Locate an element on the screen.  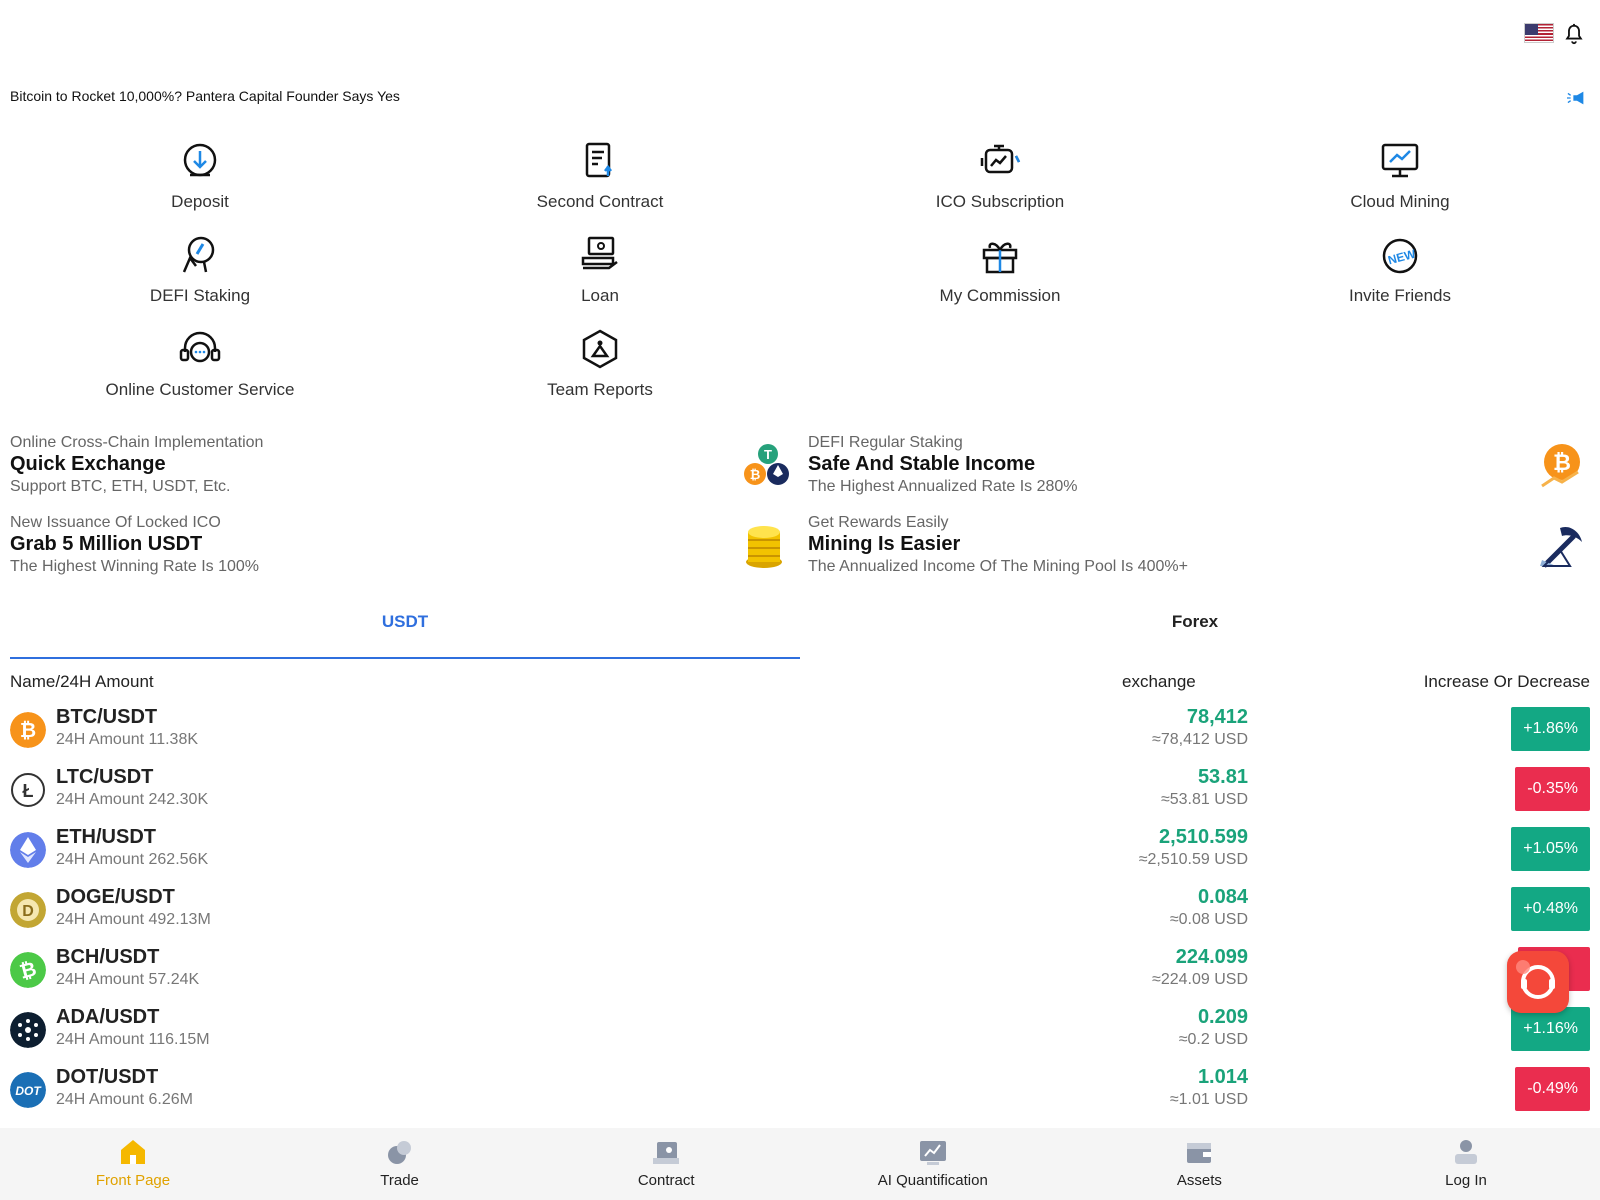
promo-title: Safe And Stable Income is located at coordinates (922, 464).